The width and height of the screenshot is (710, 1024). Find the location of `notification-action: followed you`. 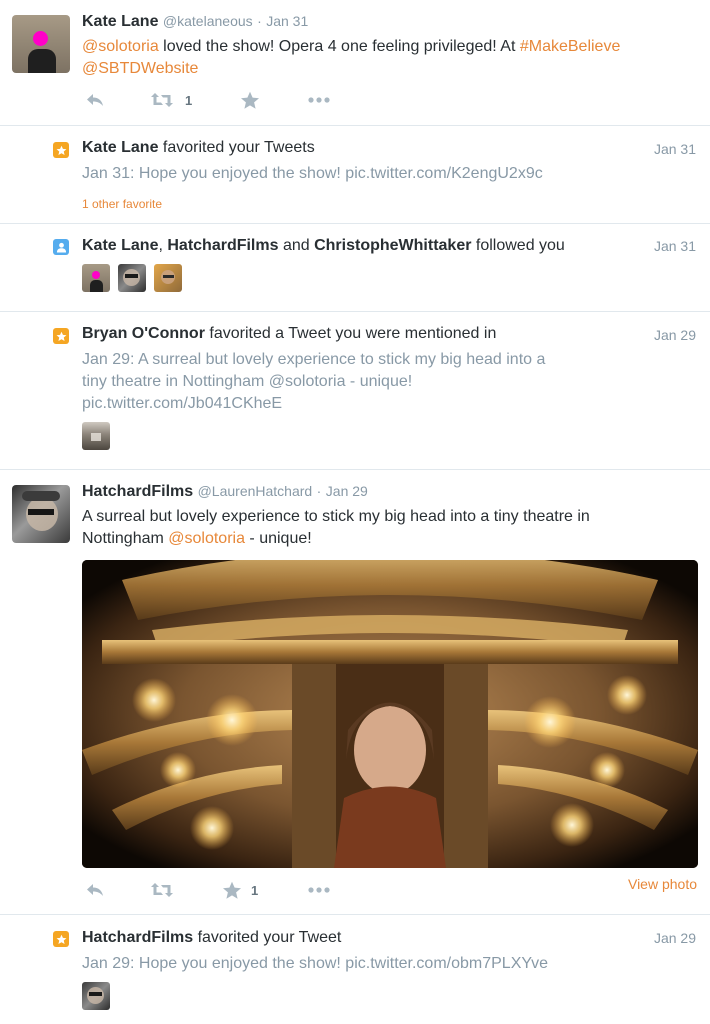

notification-action: followed you is located at coordinates (518, 245).